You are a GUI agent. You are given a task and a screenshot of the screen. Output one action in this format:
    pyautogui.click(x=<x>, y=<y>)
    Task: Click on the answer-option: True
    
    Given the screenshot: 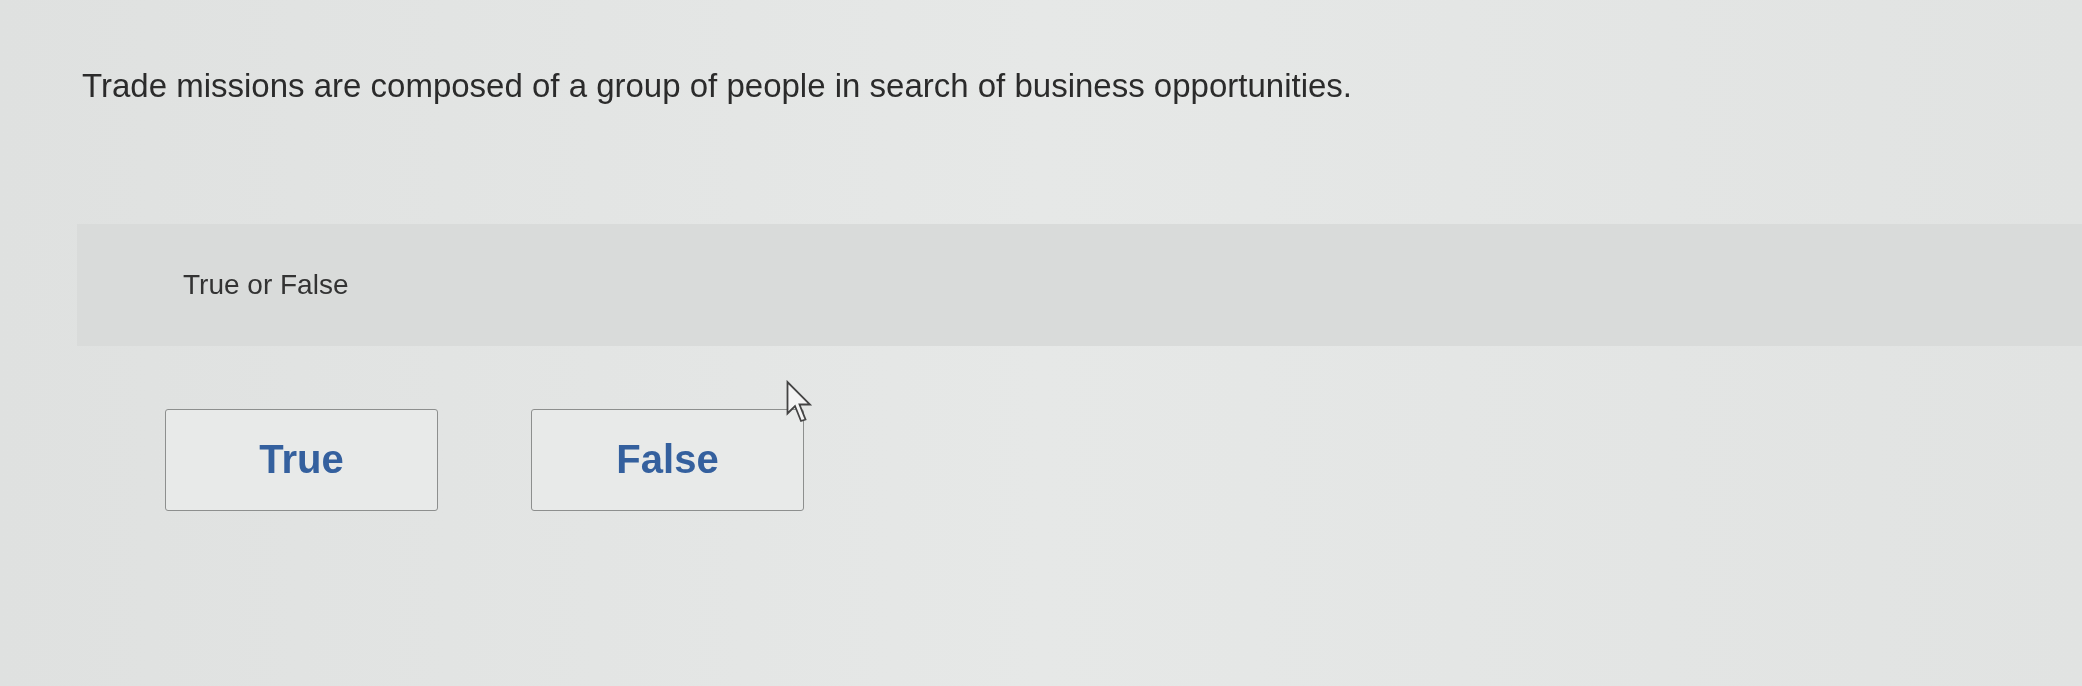 What is the action you would take?
    pyautogui.click(x=301, y=459)
    